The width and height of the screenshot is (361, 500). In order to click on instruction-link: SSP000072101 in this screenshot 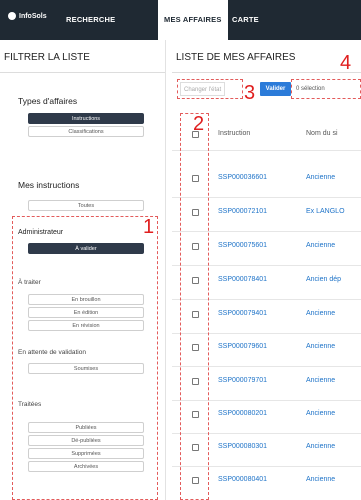, I will do `click(242, 211)`.